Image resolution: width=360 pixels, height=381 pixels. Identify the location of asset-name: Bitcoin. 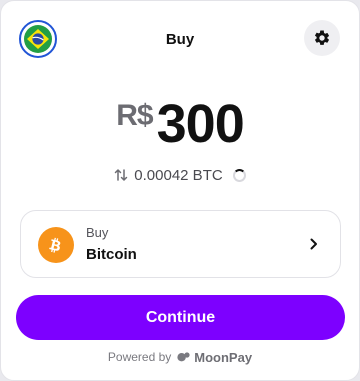
(111, 254).